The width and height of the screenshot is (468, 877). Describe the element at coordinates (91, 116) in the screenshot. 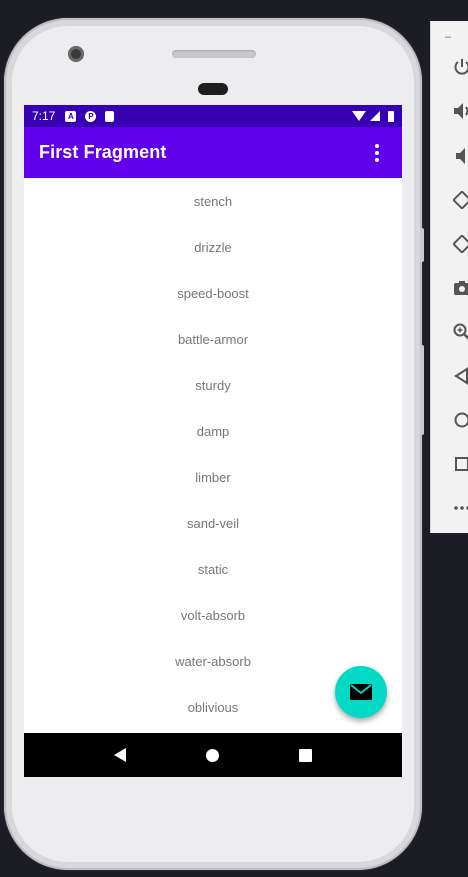

I see `p-notification-icon: P` at that location.